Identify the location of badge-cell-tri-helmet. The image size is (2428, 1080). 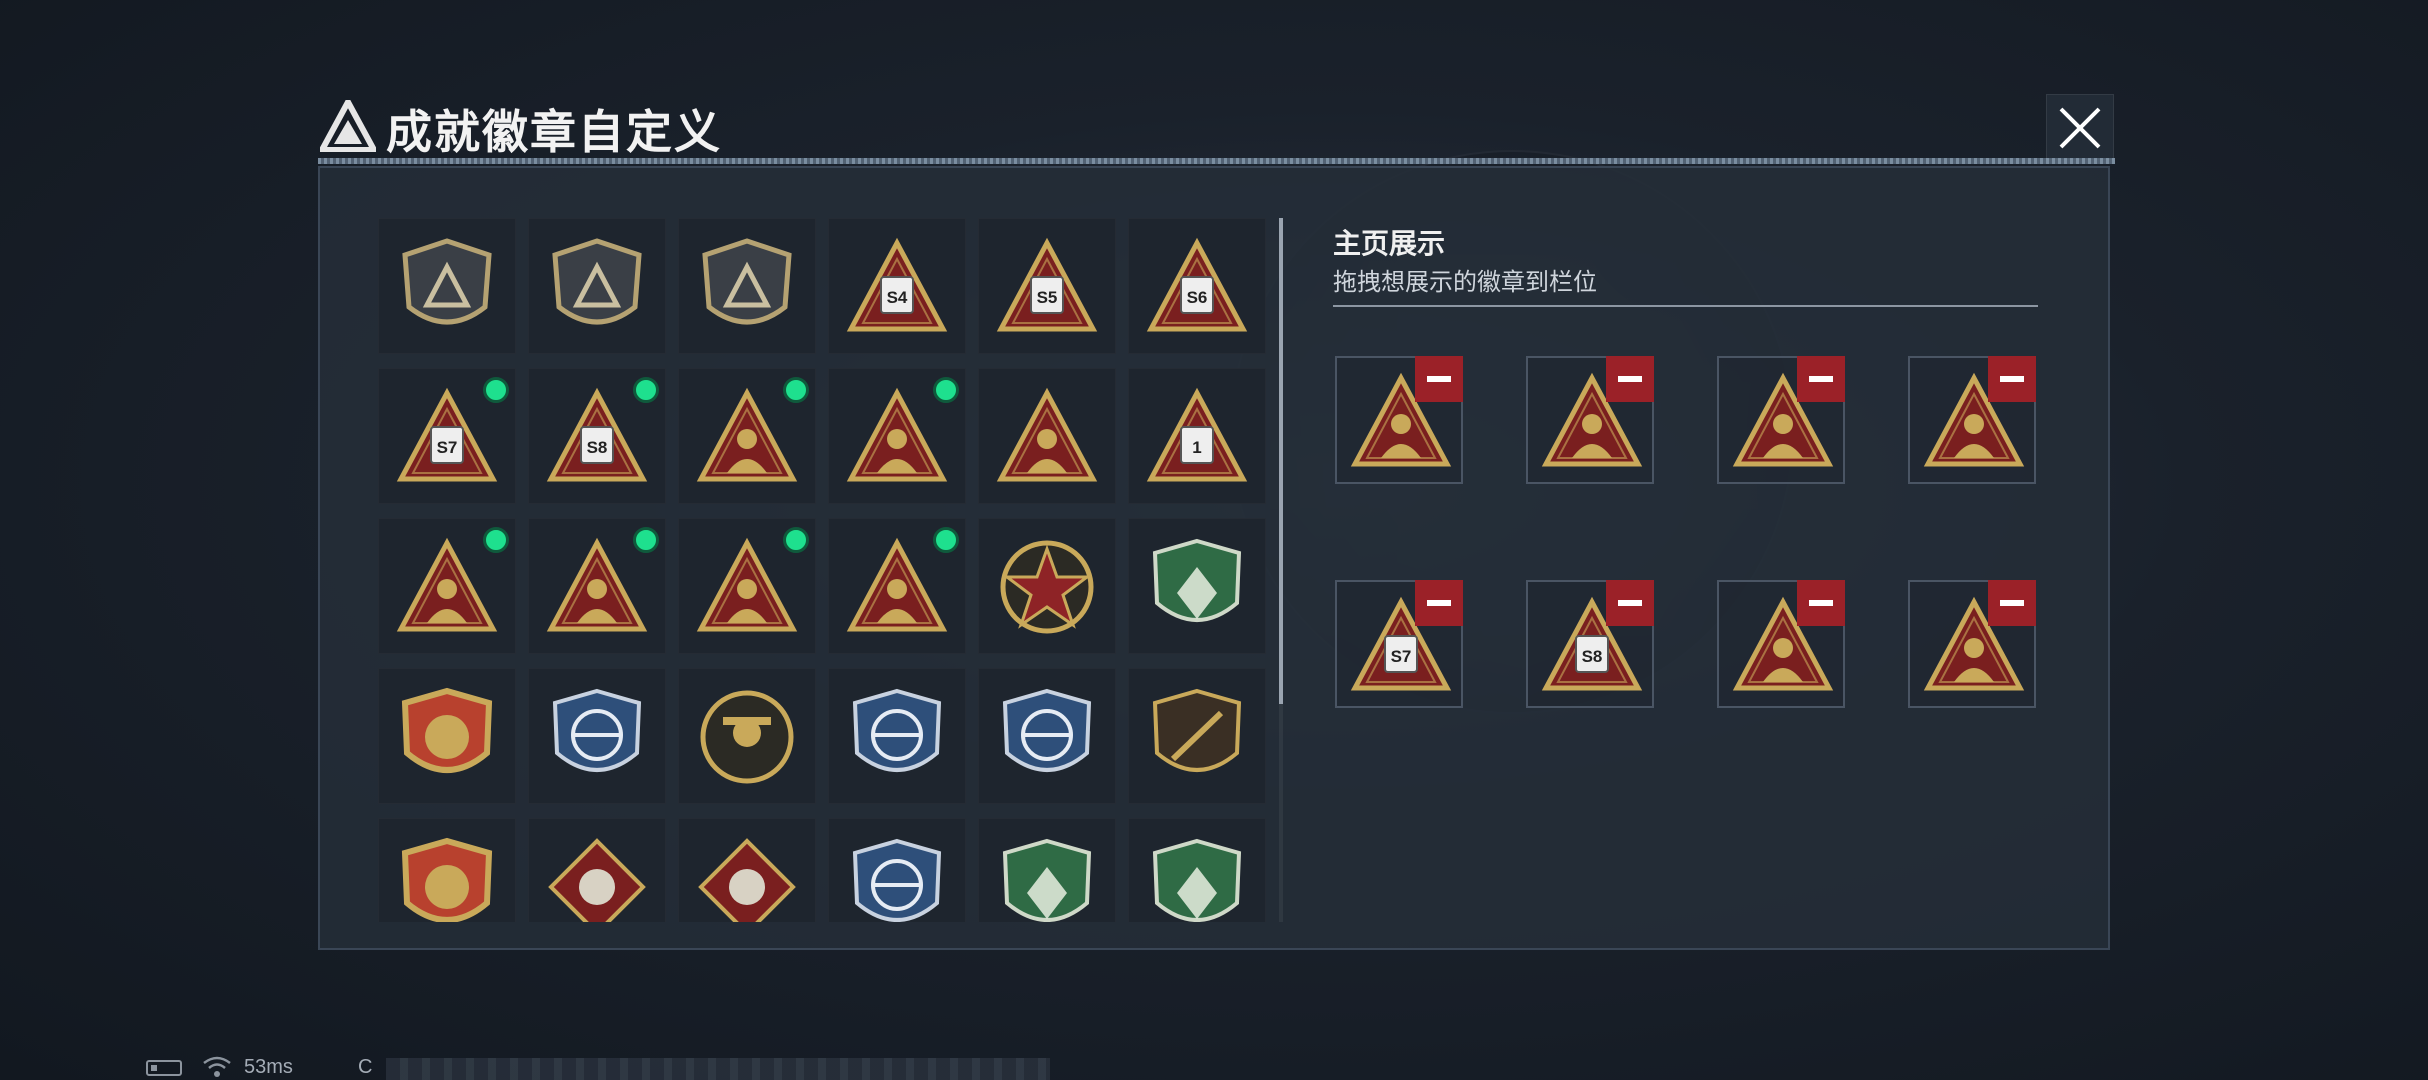
(897, 436).